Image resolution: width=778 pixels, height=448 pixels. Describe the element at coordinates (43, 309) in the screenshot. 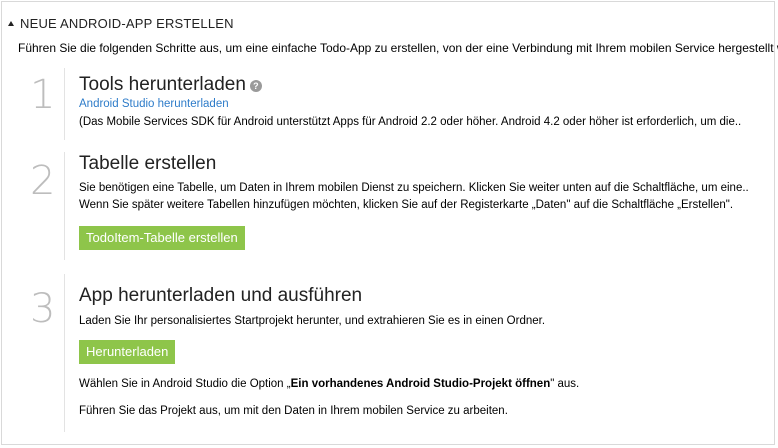

I see `step-number: 3` at that location.